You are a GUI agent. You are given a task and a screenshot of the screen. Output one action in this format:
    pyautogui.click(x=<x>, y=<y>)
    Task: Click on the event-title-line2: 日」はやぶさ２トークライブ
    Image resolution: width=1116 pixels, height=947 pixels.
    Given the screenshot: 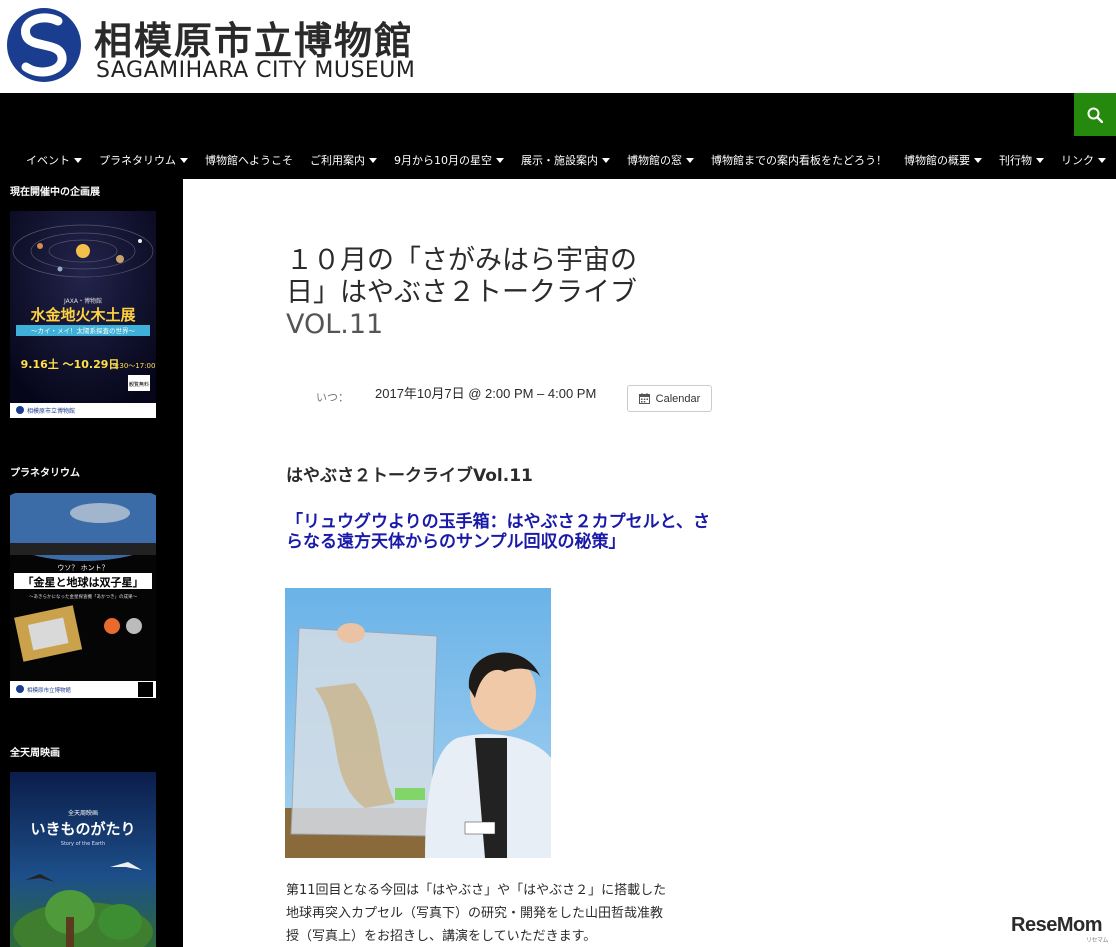 What is the action you would take?
    pyautogui.click(x=461, y=292)
    